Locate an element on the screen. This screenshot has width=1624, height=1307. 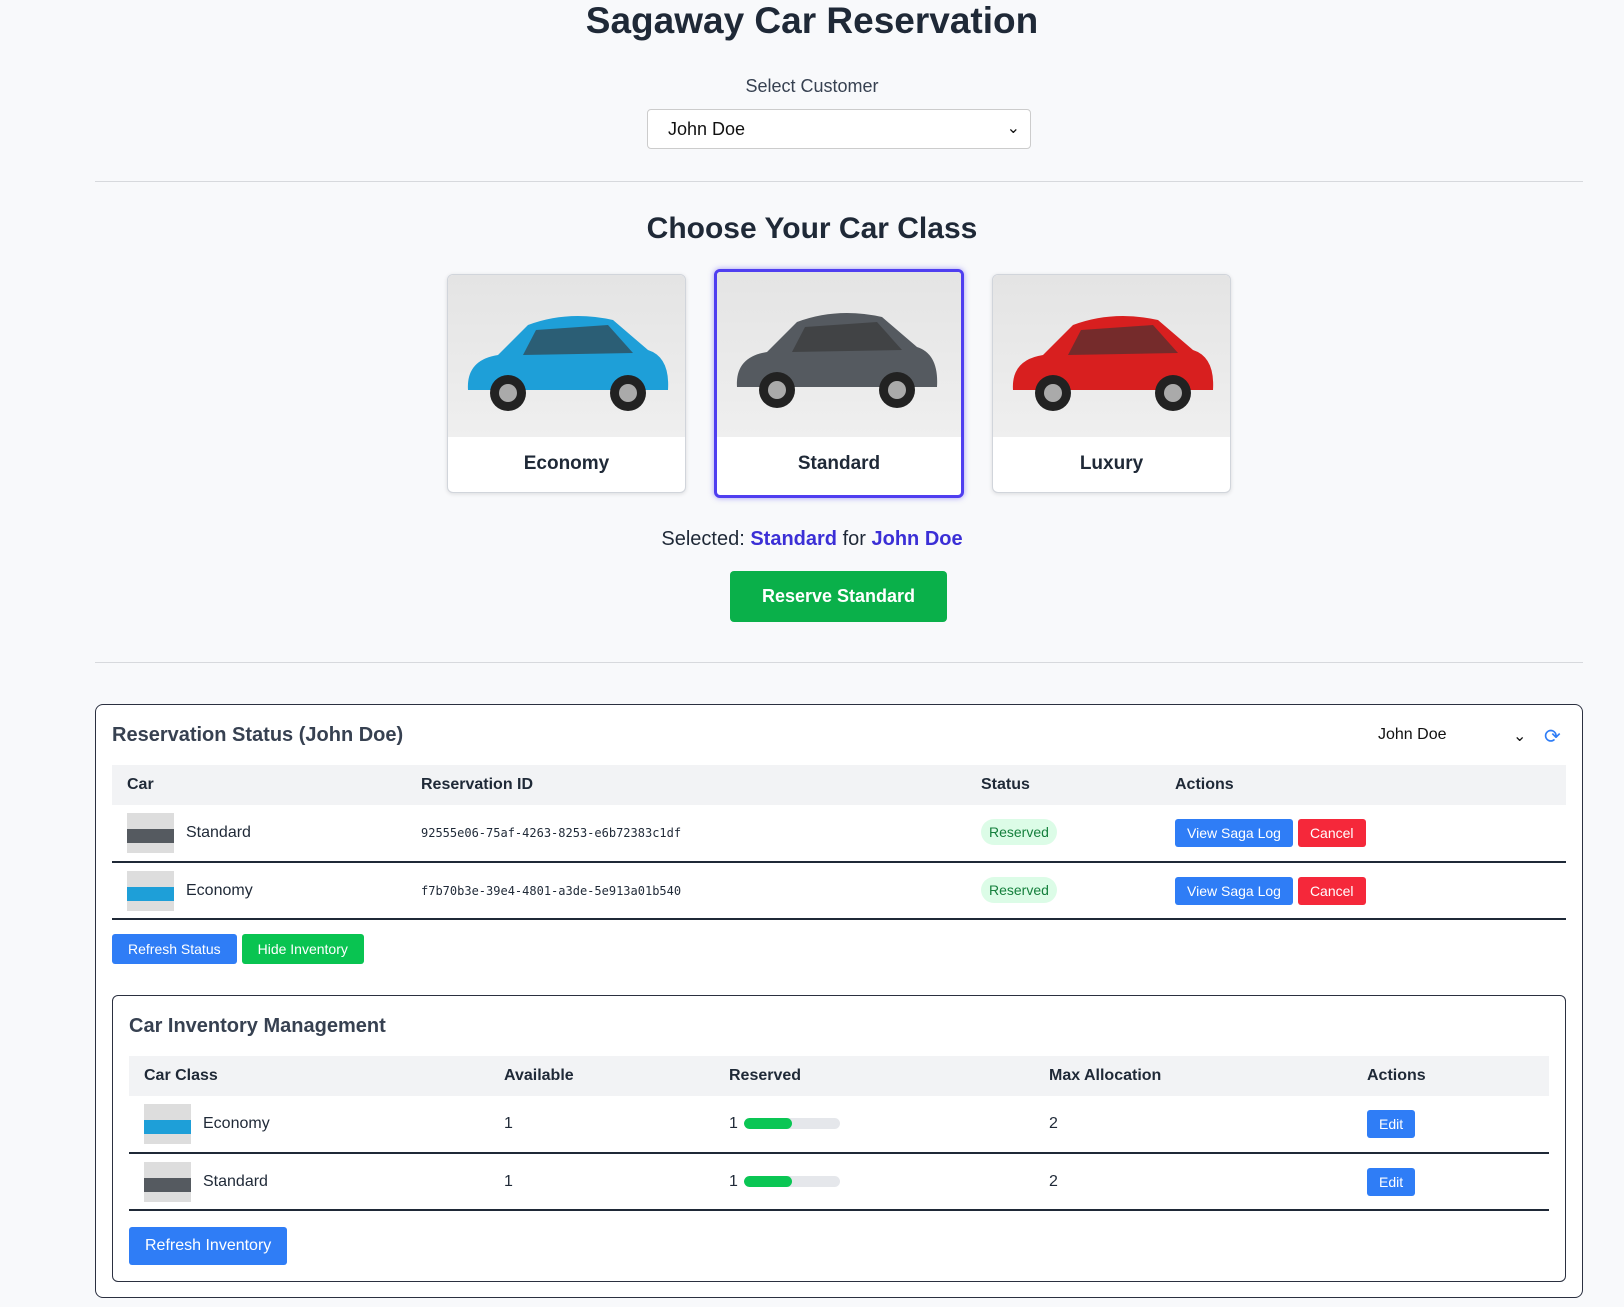
customer-value: John Doe is located at coordinates (707, 129).